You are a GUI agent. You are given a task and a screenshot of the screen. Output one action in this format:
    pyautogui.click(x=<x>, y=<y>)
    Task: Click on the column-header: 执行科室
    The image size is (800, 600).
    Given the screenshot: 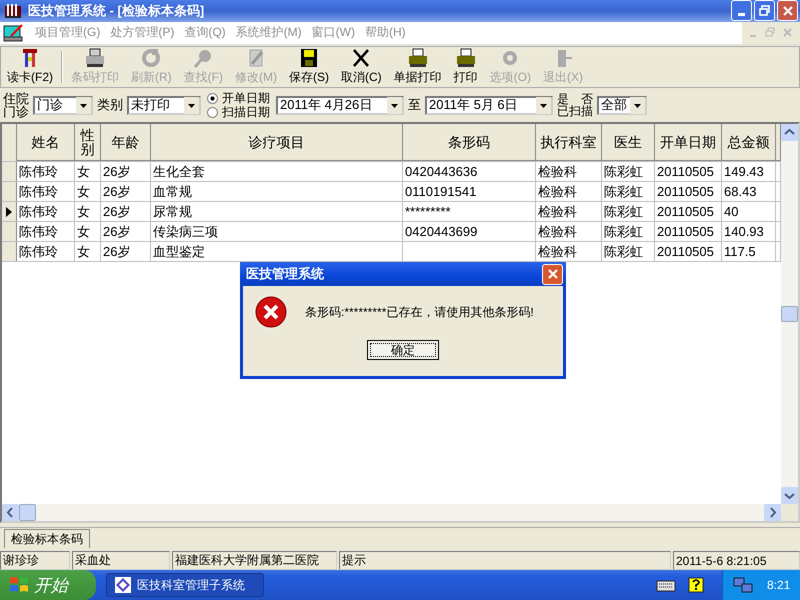 What is the action you would take?
    pyautogui.click(x=569, y=143)
    